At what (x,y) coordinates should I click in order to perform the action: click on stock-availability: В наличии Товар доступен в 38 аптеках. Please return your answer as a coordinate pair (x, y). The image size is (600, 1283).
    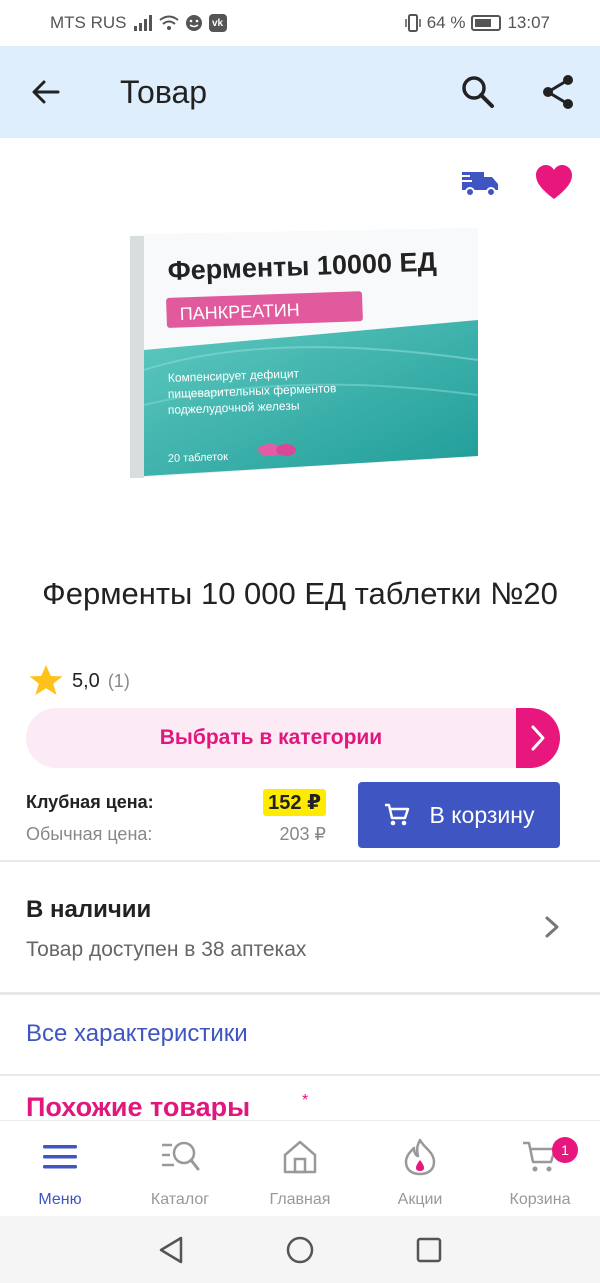
    Looking at the image, I should click on (300, 927).